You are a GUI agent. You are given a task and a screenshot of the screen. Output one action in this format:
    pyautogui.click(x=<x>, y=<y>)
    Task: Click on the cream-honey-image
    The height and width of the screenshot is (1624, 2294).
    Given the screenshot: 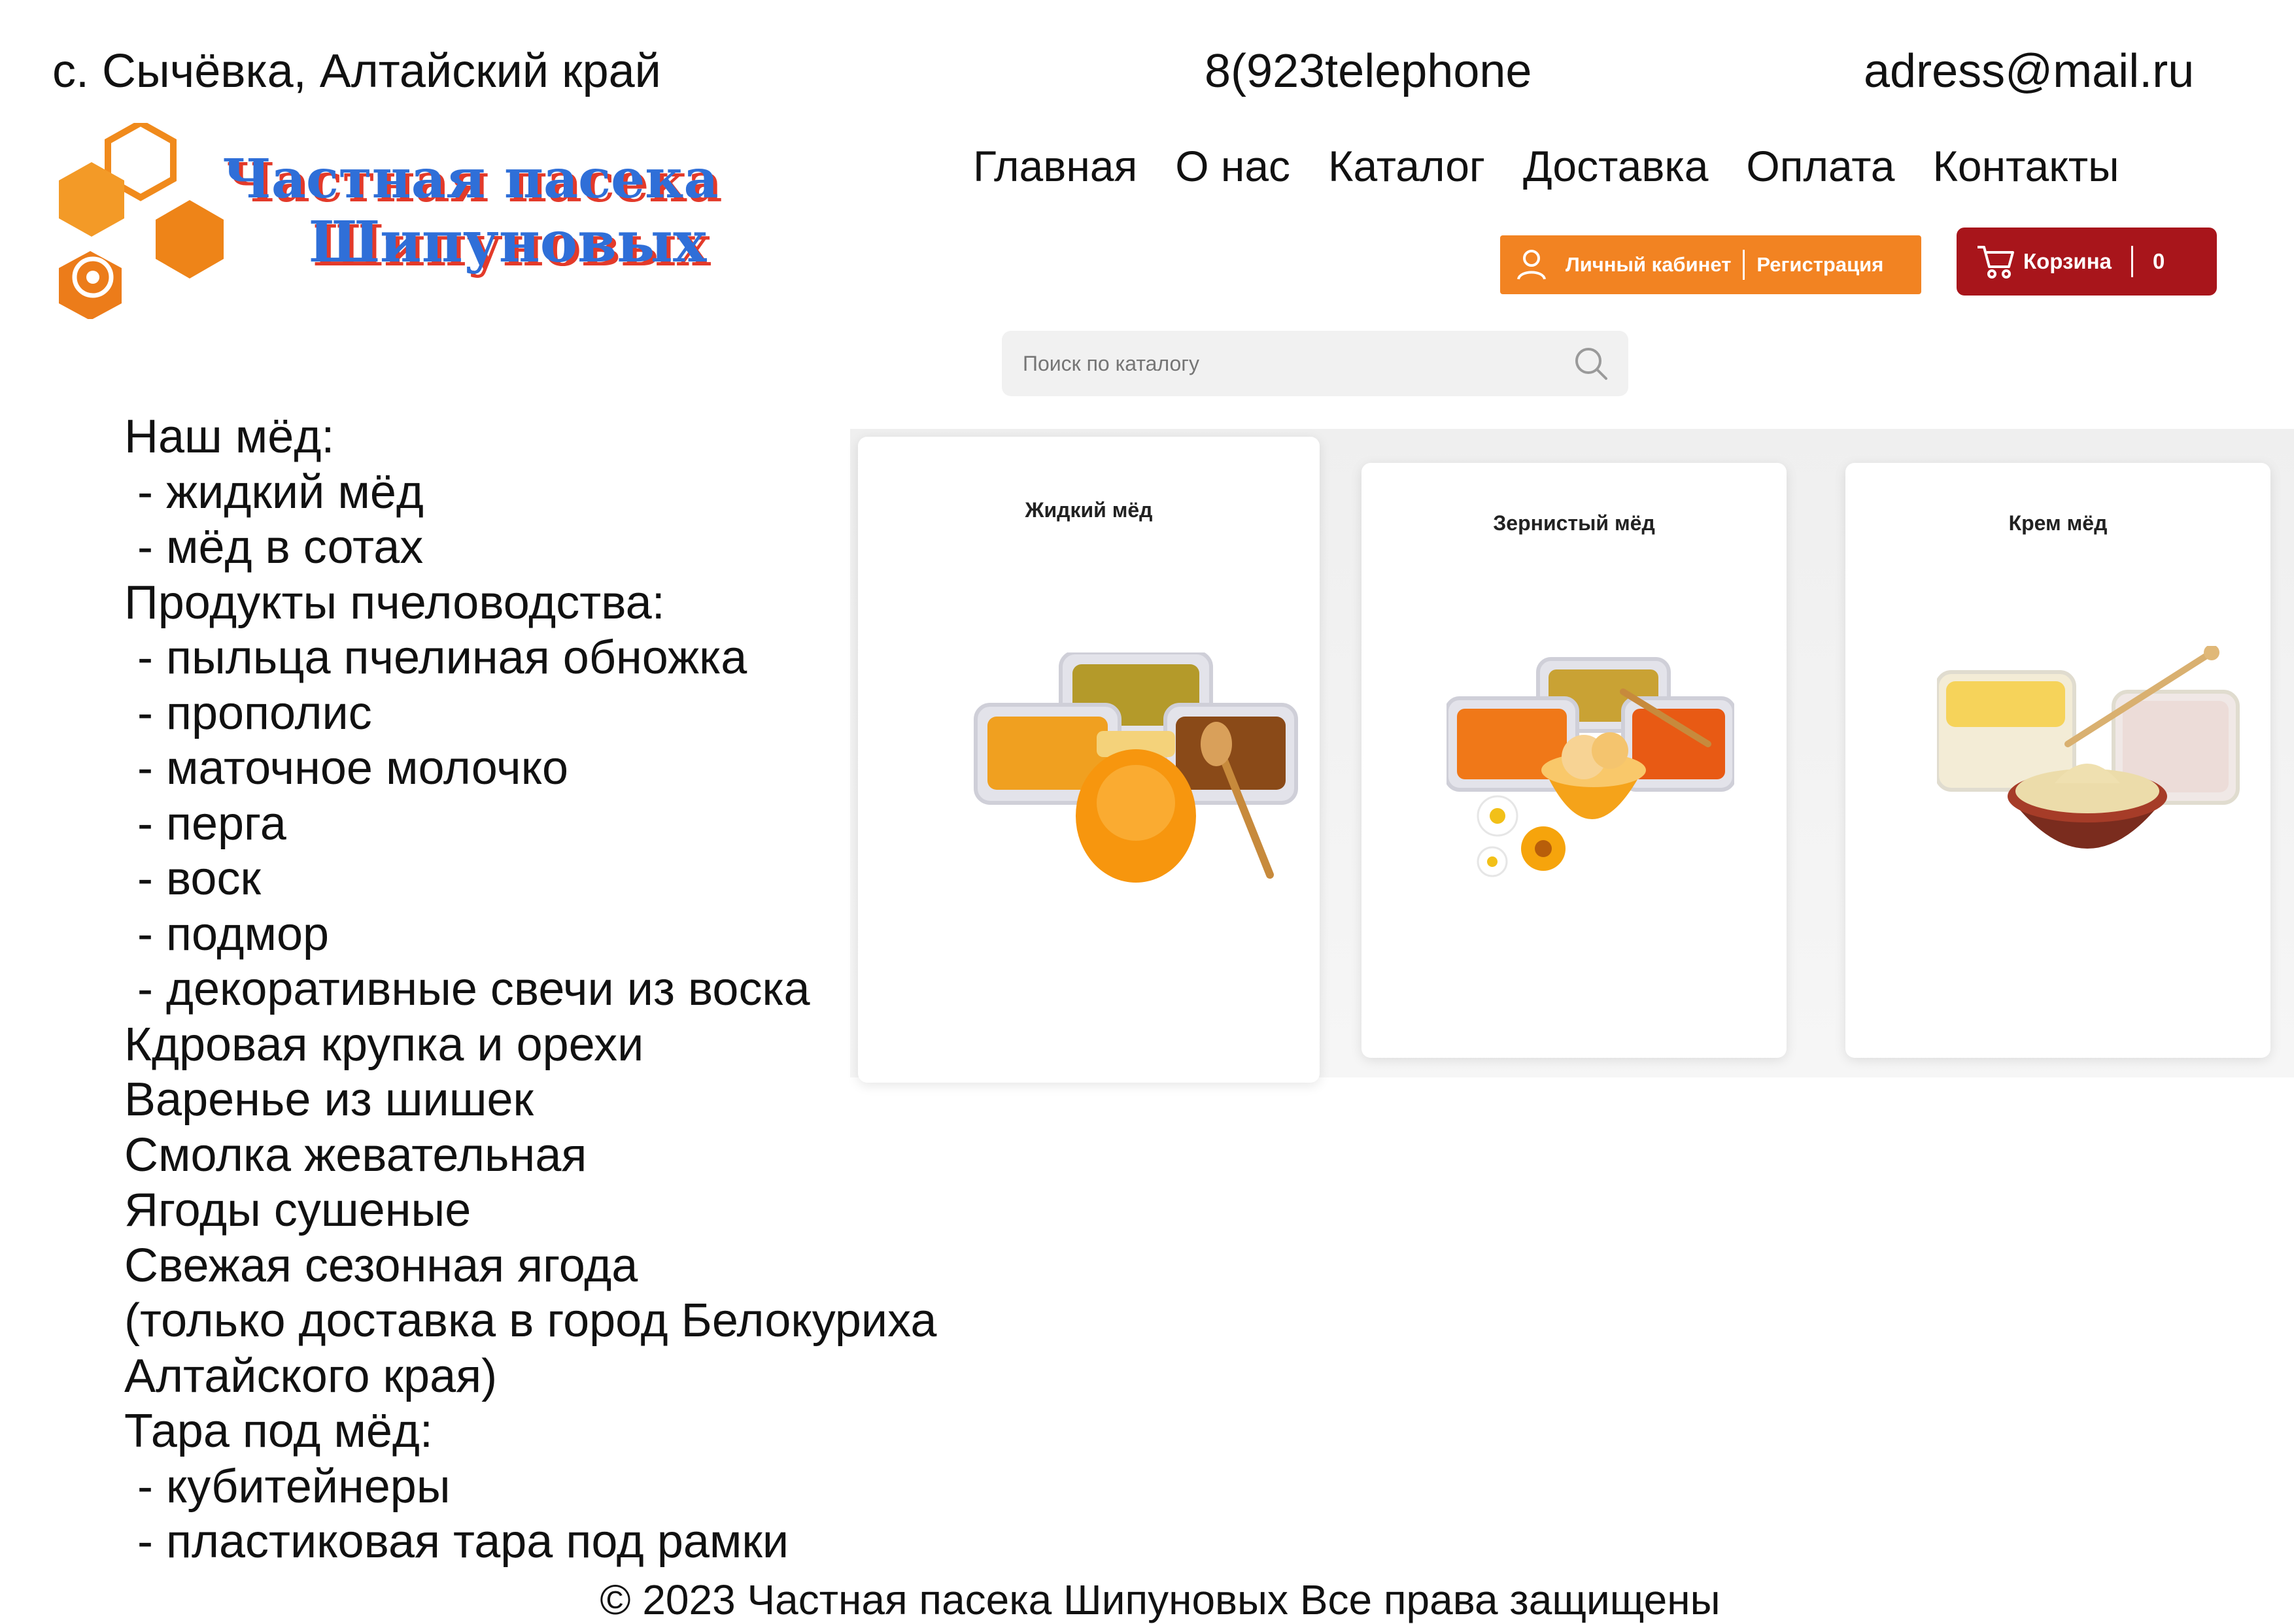 What is the action you would take?
    pyautogui.click(x=2088, y=747)
    